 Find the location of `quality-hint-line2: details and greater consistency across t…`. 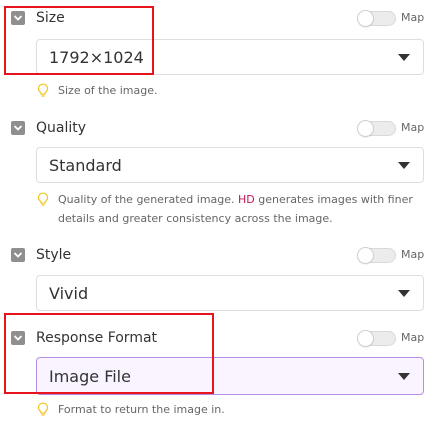

quality-hint-line2: details and greater consistency across t… is located at coordinates (195, 218).